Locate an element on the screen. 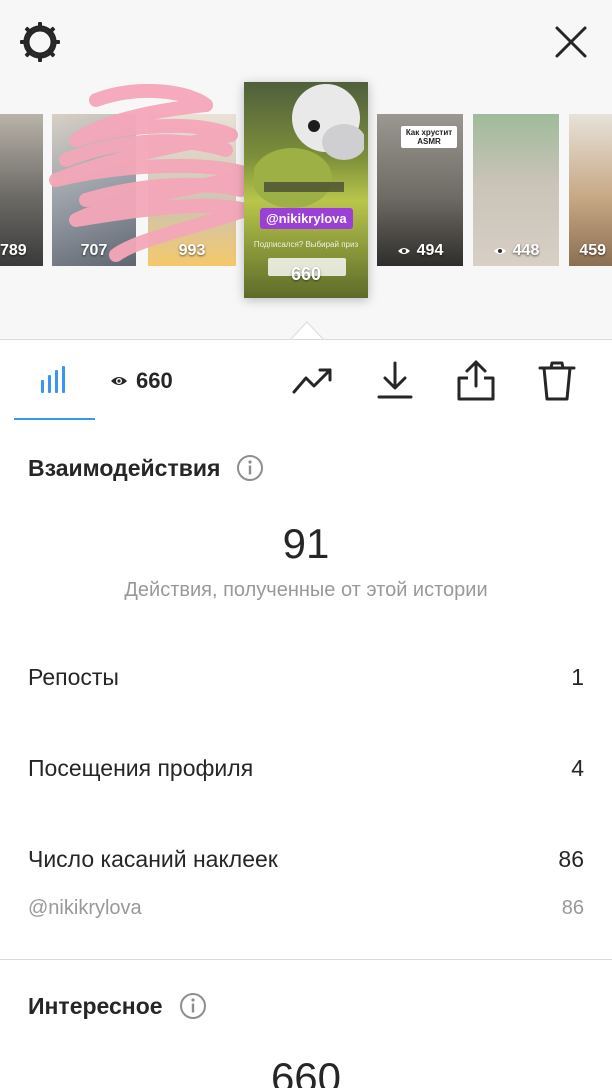 The height and width of the screenshot is (1088, 612). story-views-count: 448 is located at coordinates (526, 250).